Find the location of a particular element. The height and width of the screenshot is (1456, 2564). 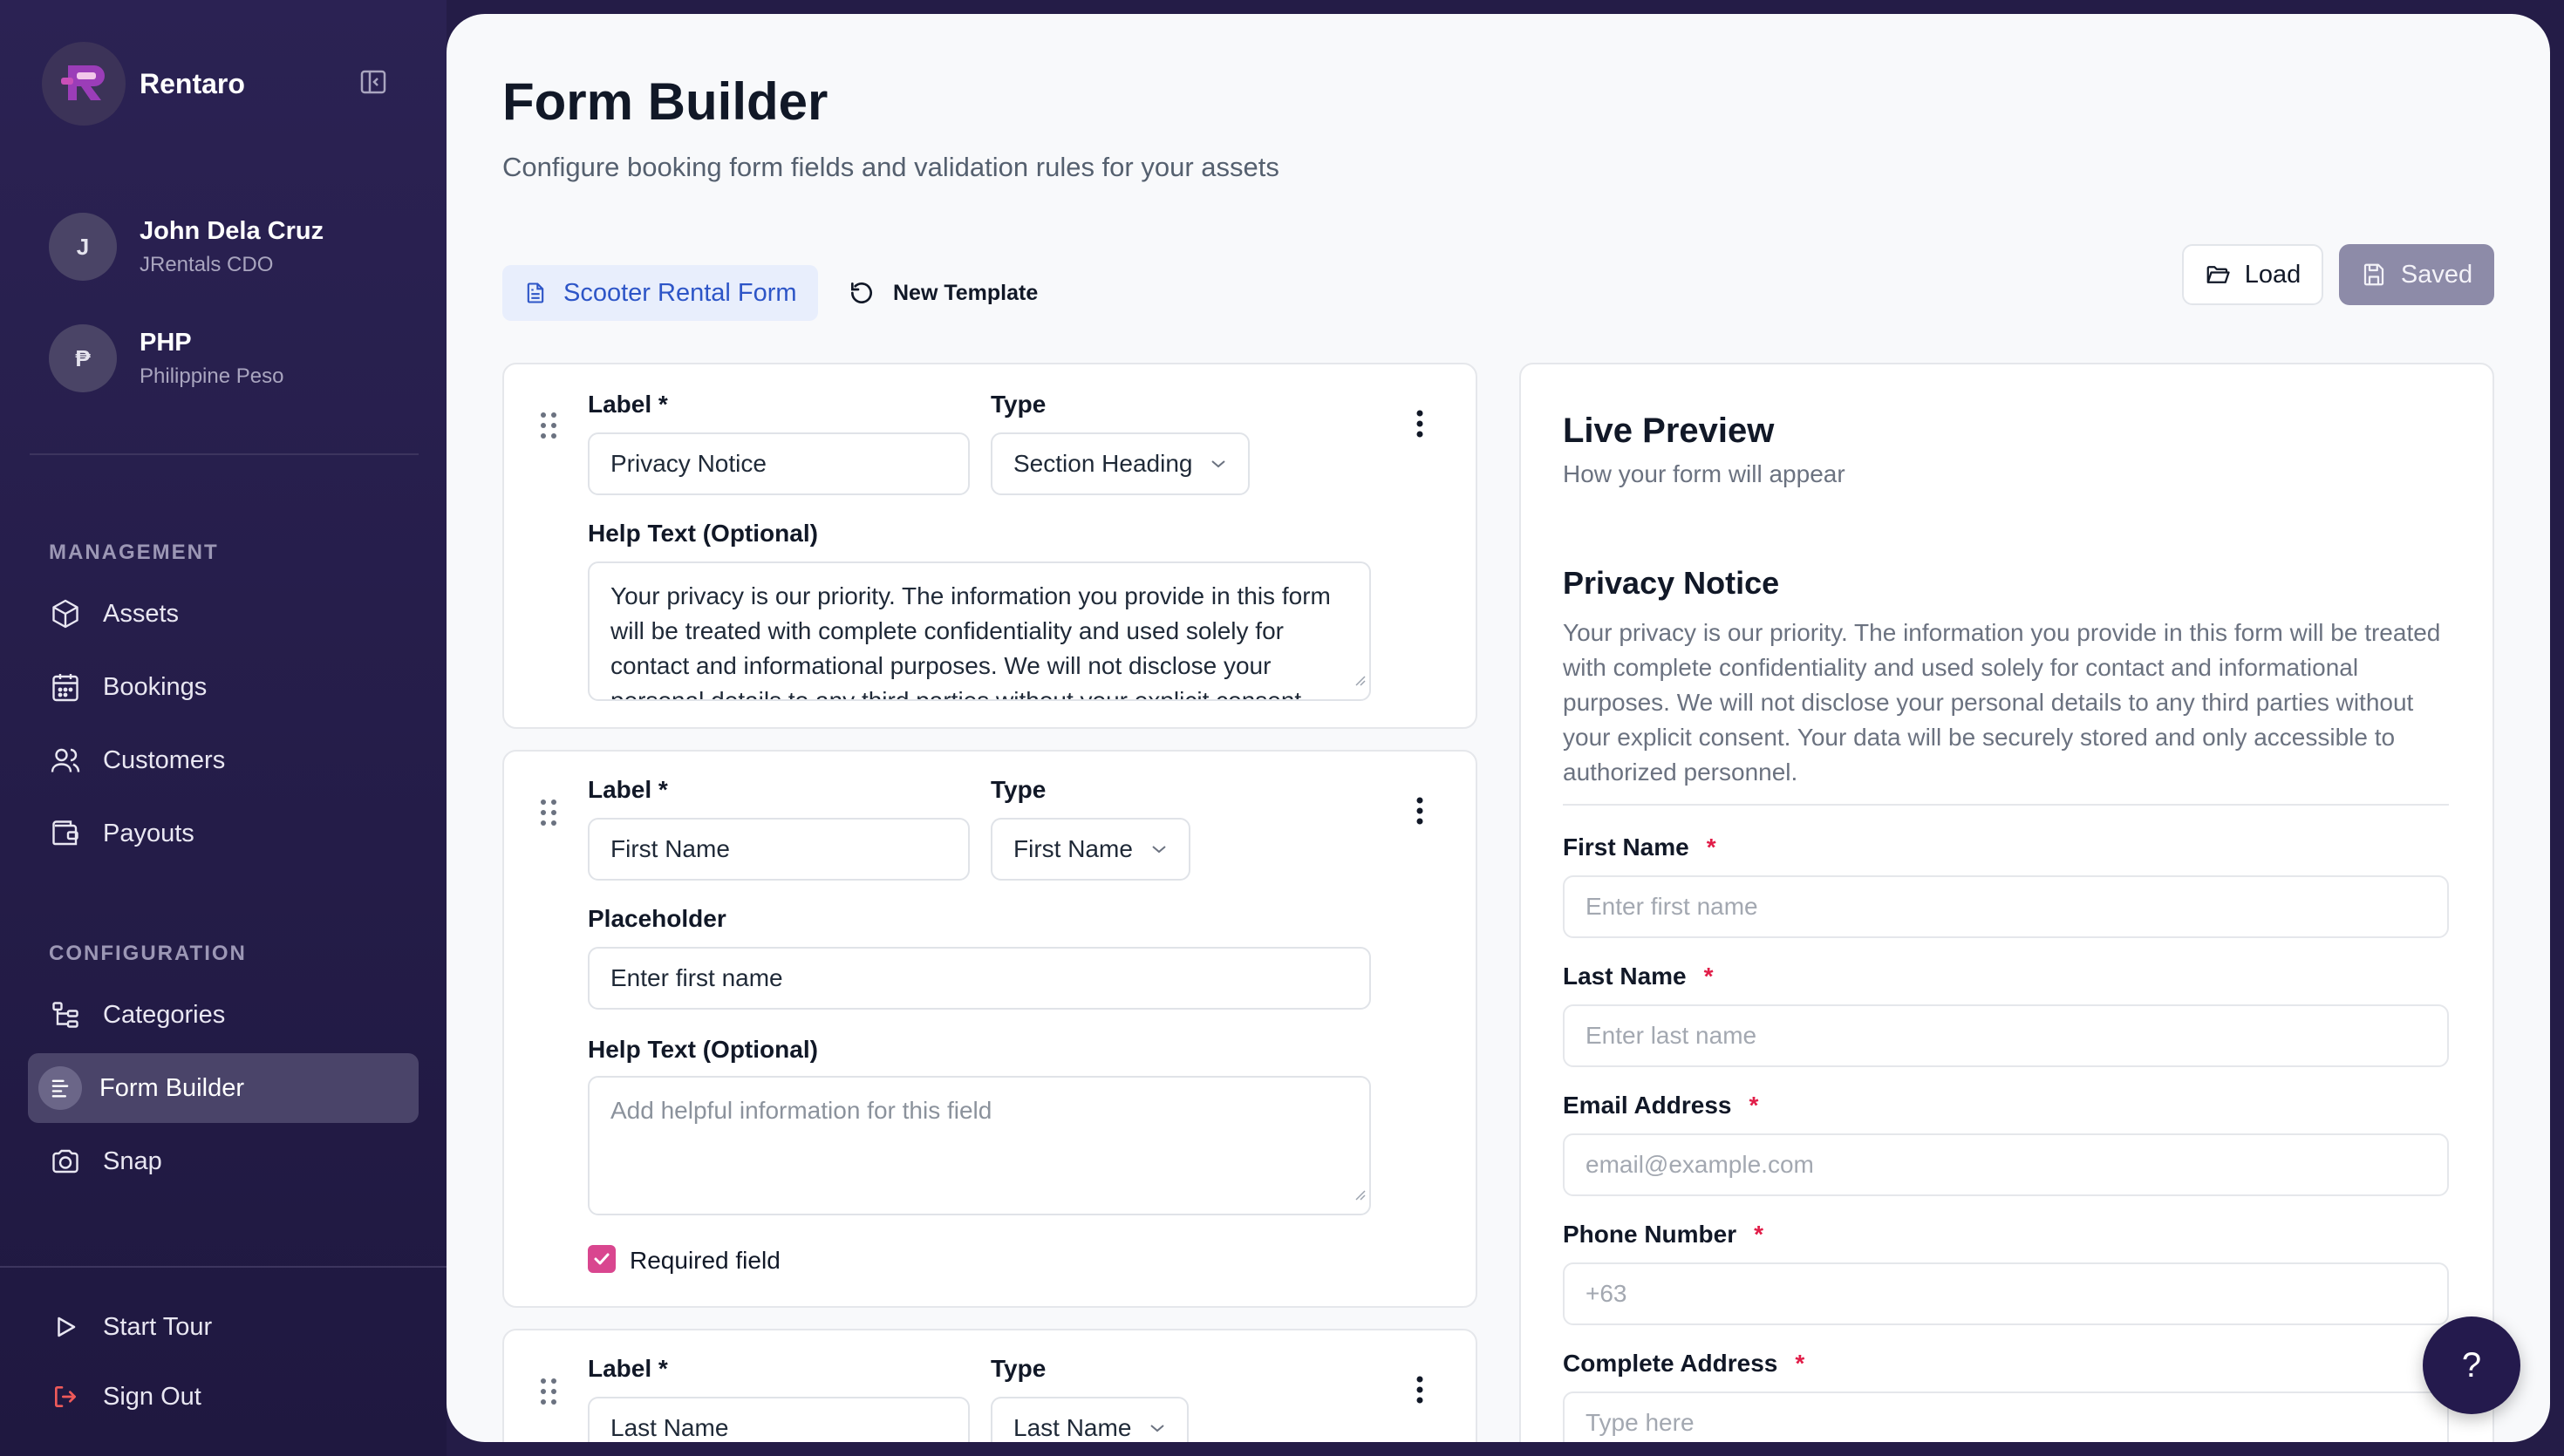

placeholder-input: Enter first name is located at coordinates (979, 978).